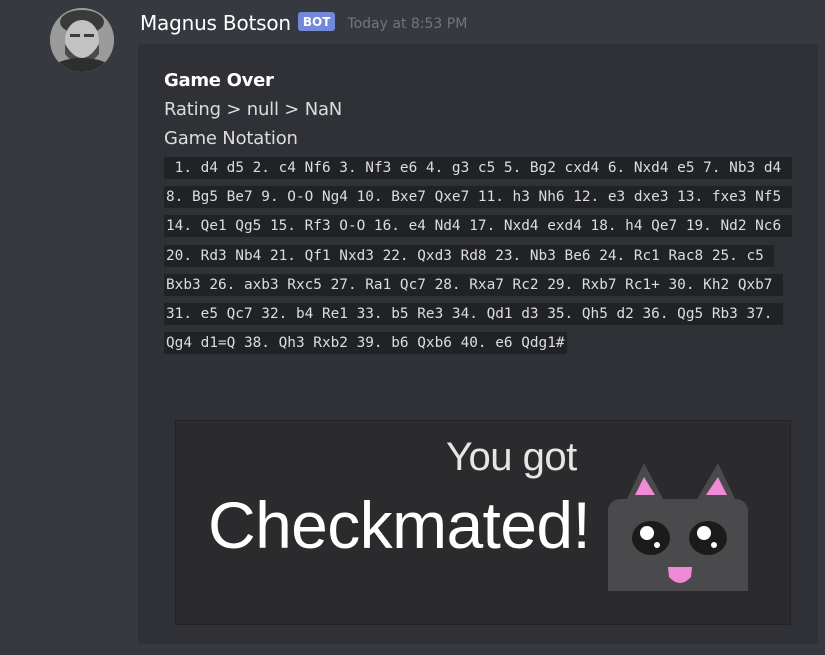  What do you see at coordinates (678, 527) in the screenshot?
I see `cat-face-icon` at bounding box center [678, 527].